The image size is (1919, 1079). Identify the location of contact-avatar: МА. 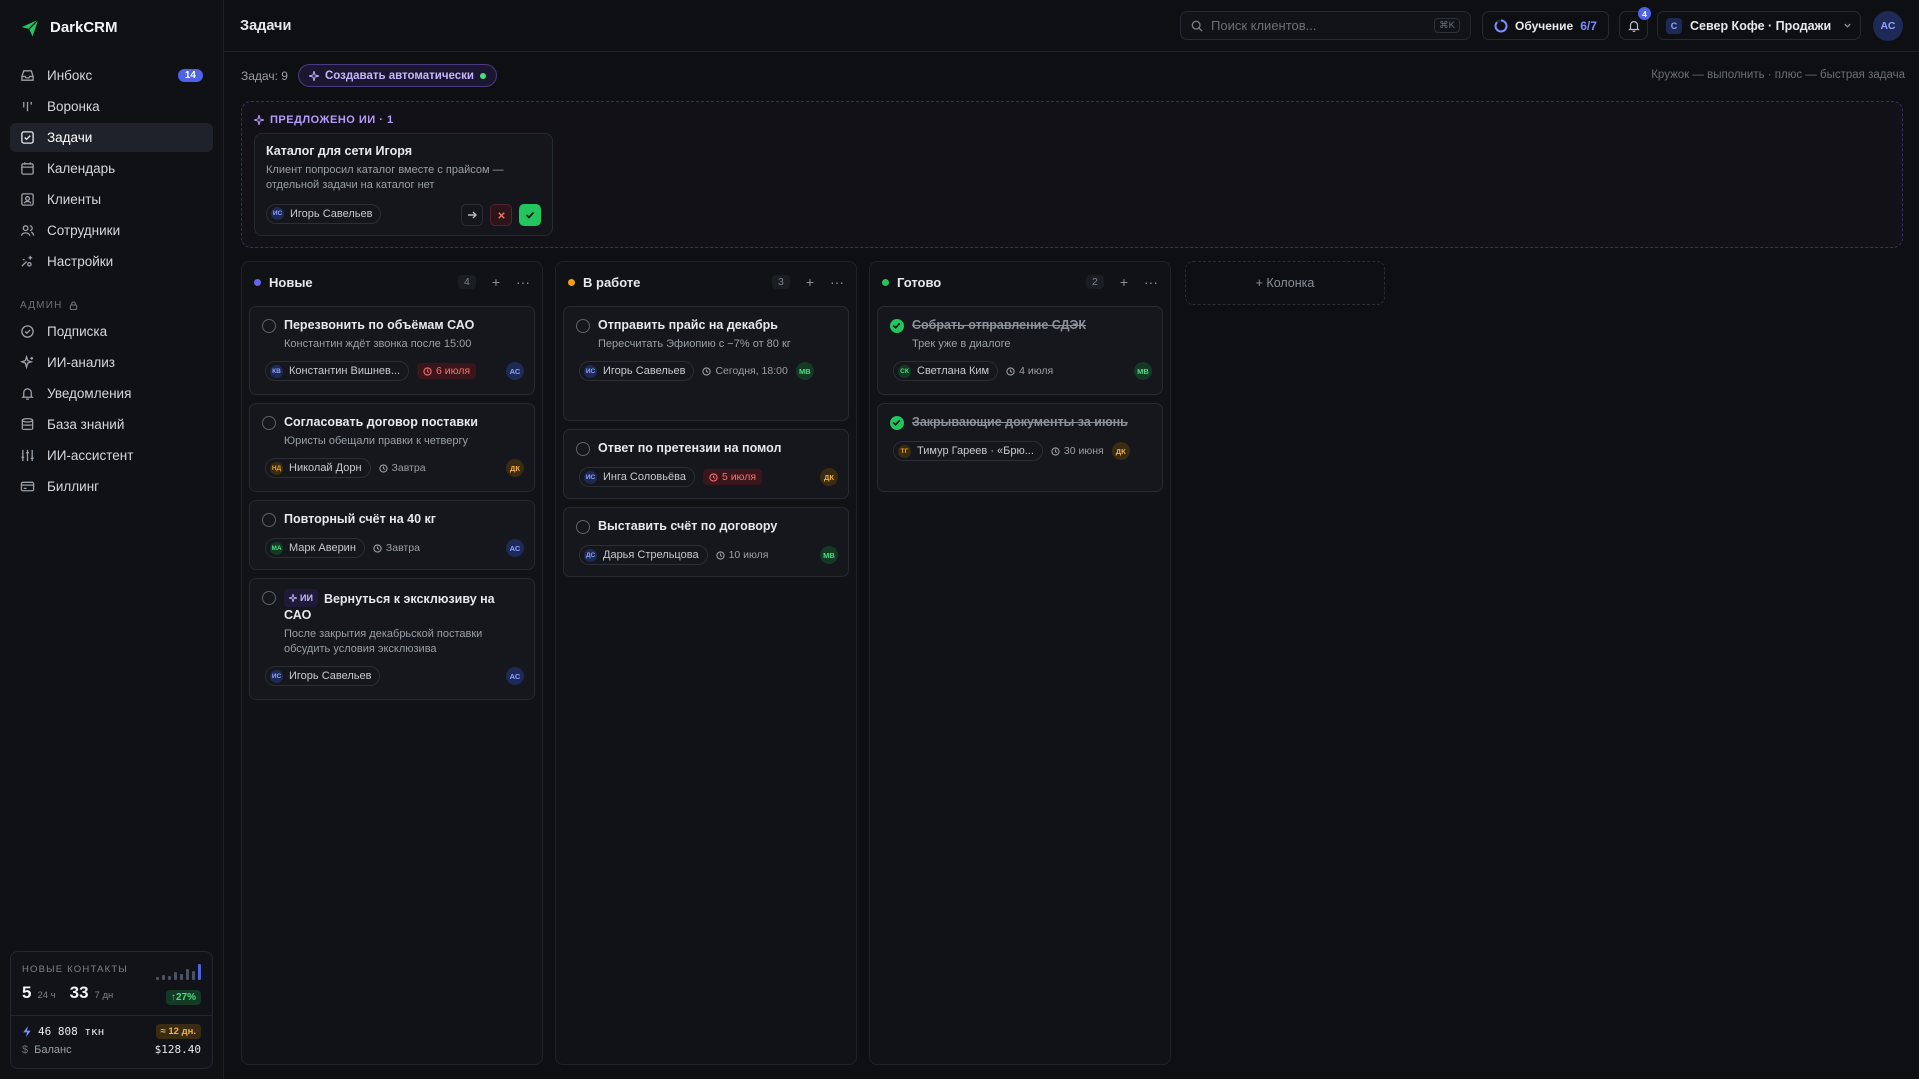
(276, 548).